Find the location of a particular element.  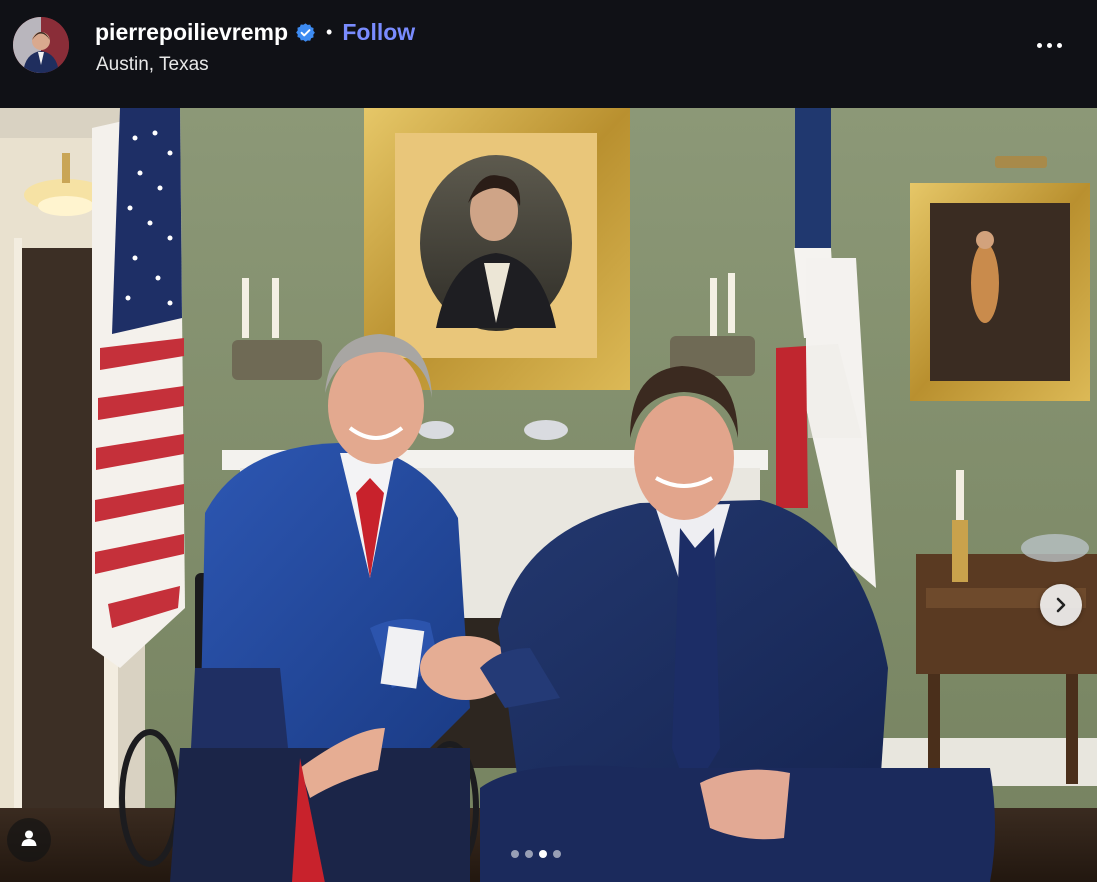

user-tag-icon is located at coordinates (29, 840).